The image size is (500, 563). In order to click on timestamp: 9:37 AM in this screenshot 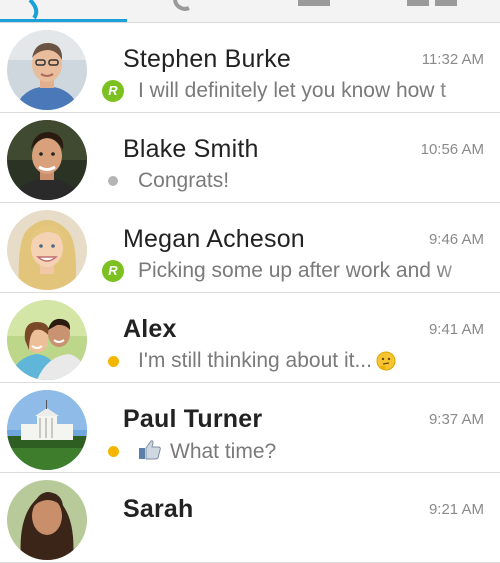, I will do `click(456, 419)`.